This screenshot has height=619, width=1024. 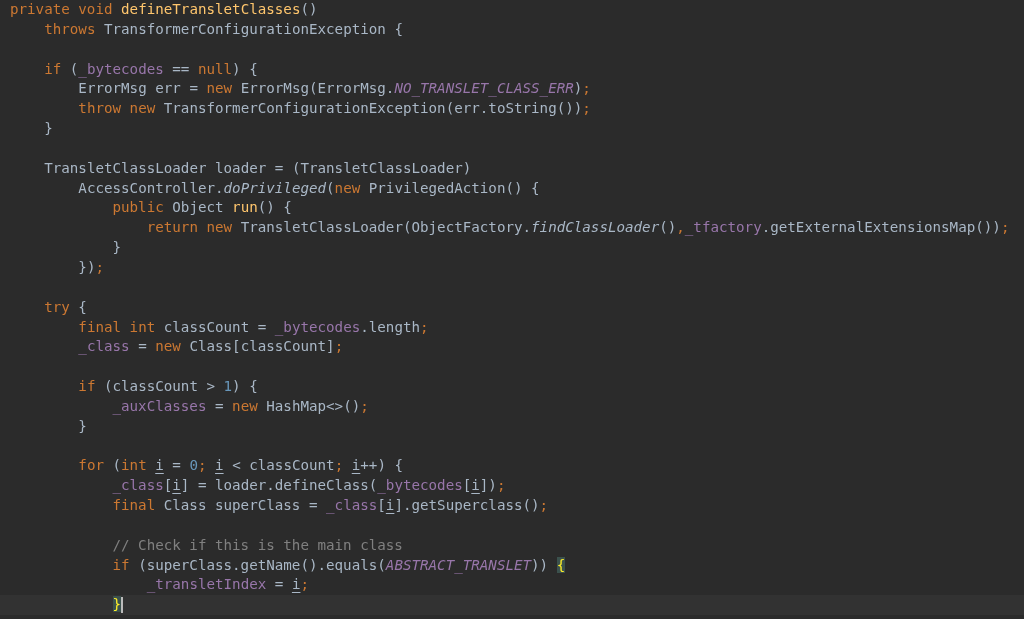 I want to click on code-line: ErrorMsg err = new ErrorMsg(ErrorMsg.NO_TRANSLET_CLASS_ERR);, so click(x=334, y=89).